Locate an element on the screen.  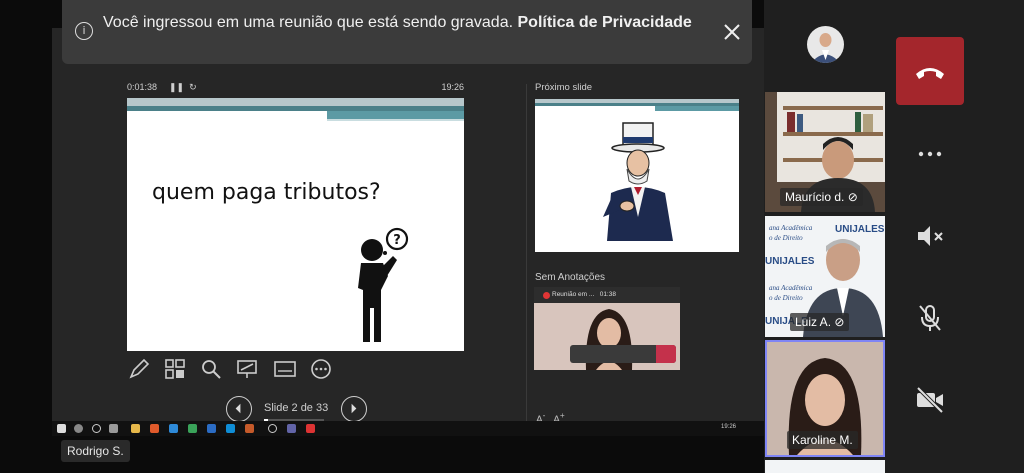
presenter-self-view: Reunião em ... 01:38 is located at coordinates (607, 328).